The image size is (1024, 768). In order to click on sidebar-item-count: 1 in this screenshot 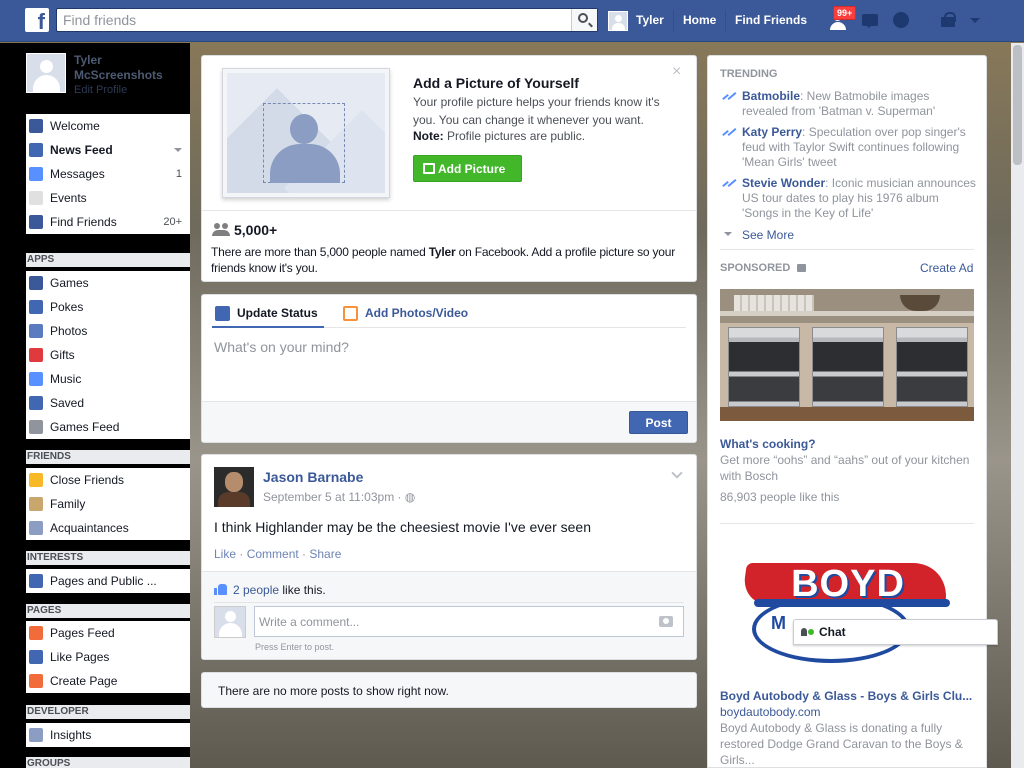, I will do `click(178, 174)`.